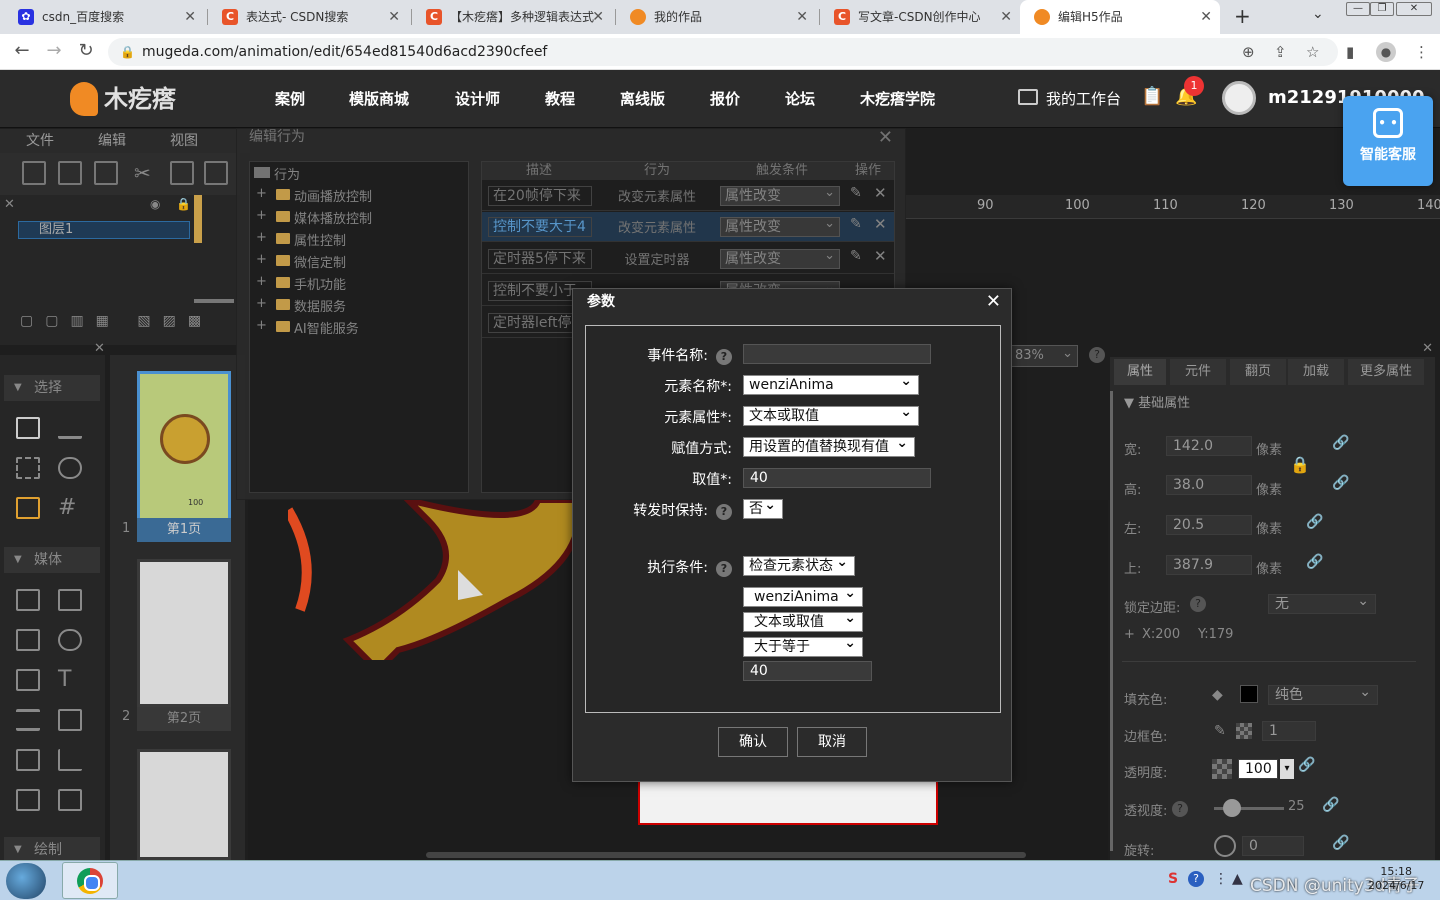 This screenshot has width=1440, height=900. I want to click on row-description: 控制不要大于4, so click(540, 227).